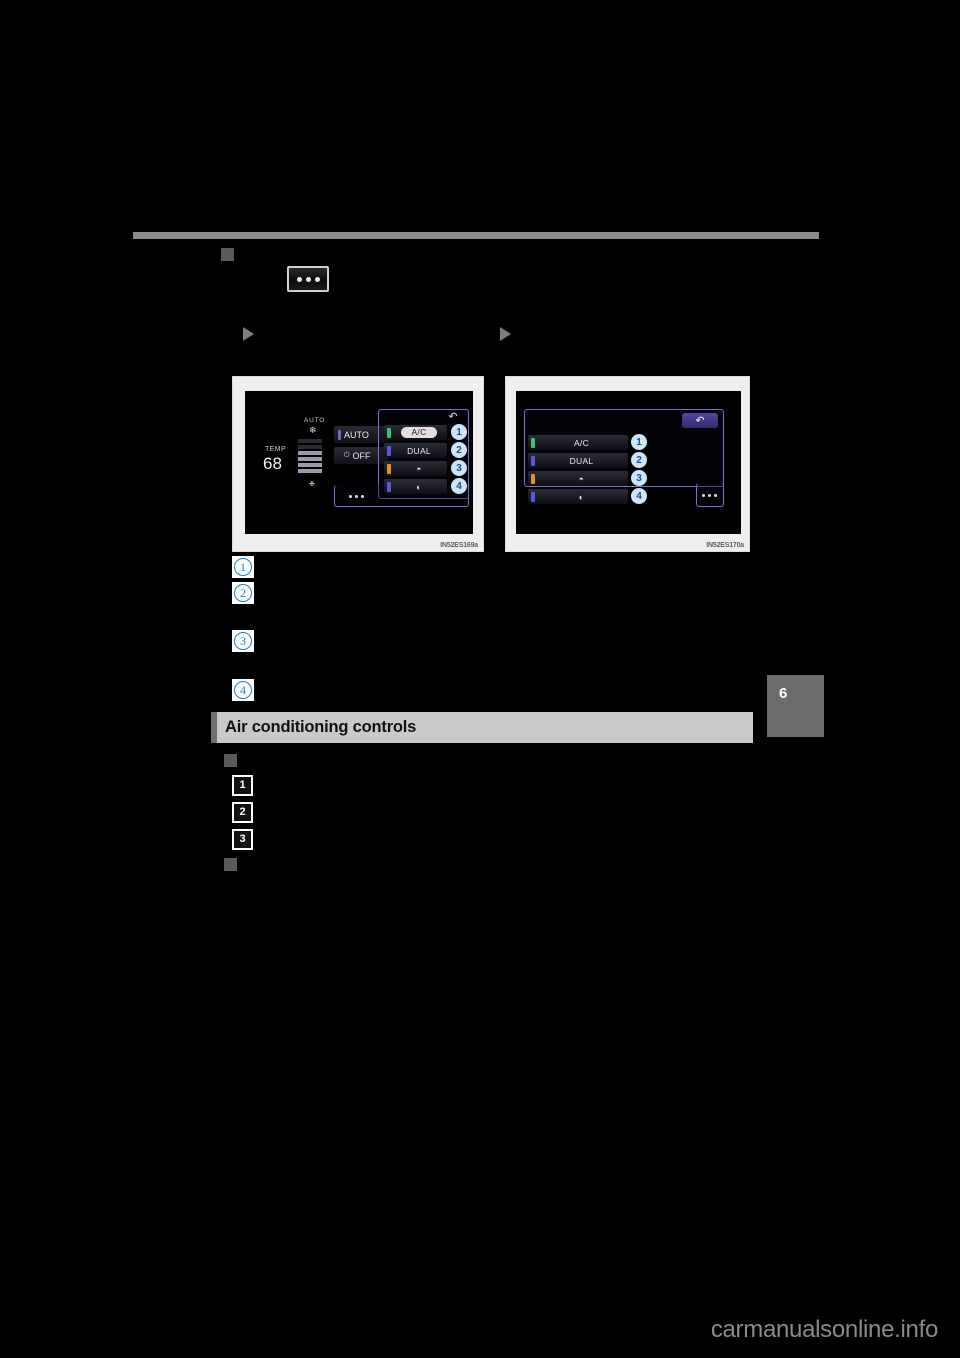  What do you see at coordinates (356, 434) in the screenshot?
I see `auto-button-label: AUTO` at bounding box center [356, 434].